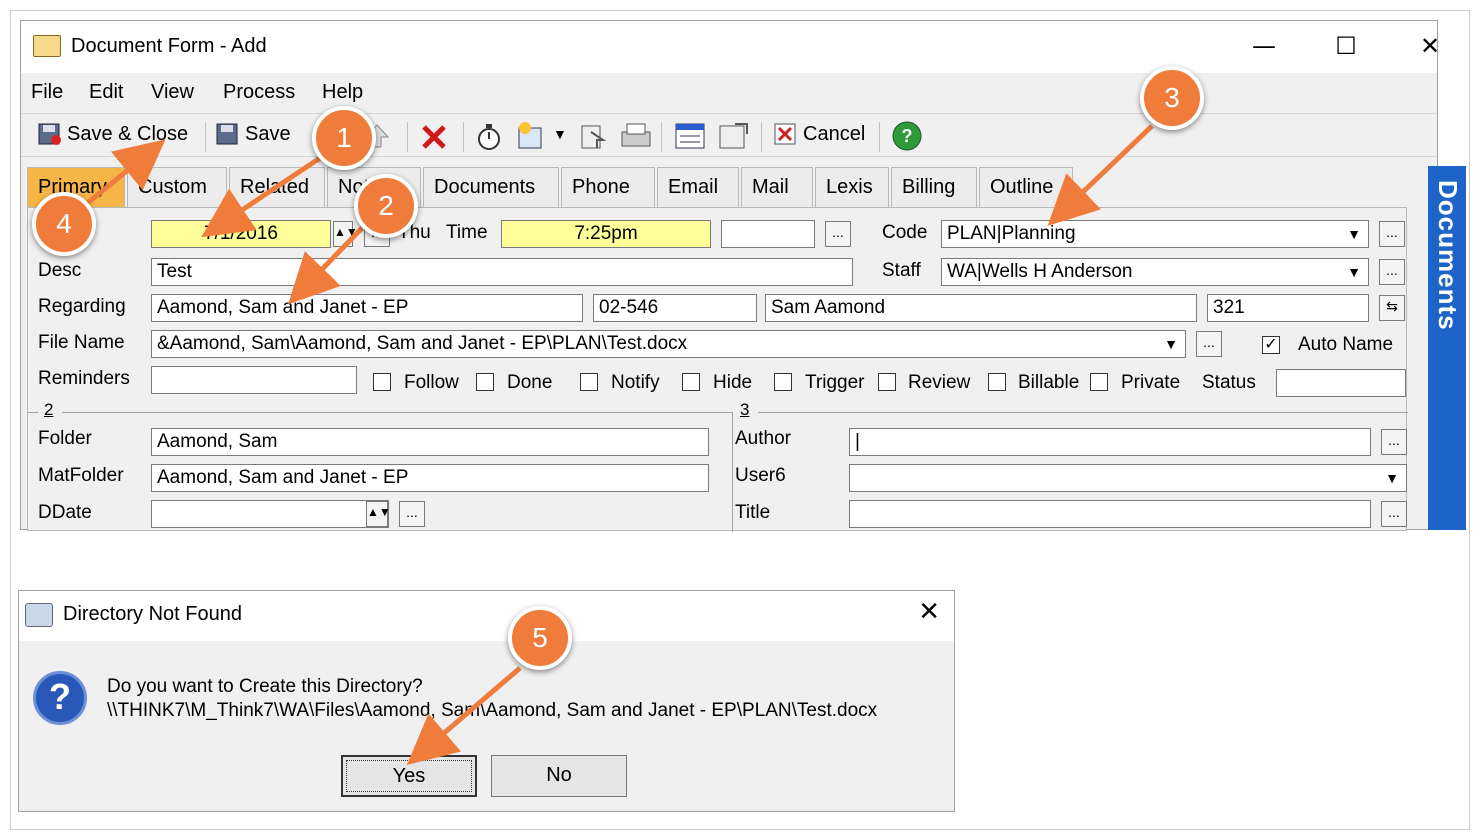  Describe the element at coordinates (540, 638) in the screenshot. I see `callout-5: 5` at that location.